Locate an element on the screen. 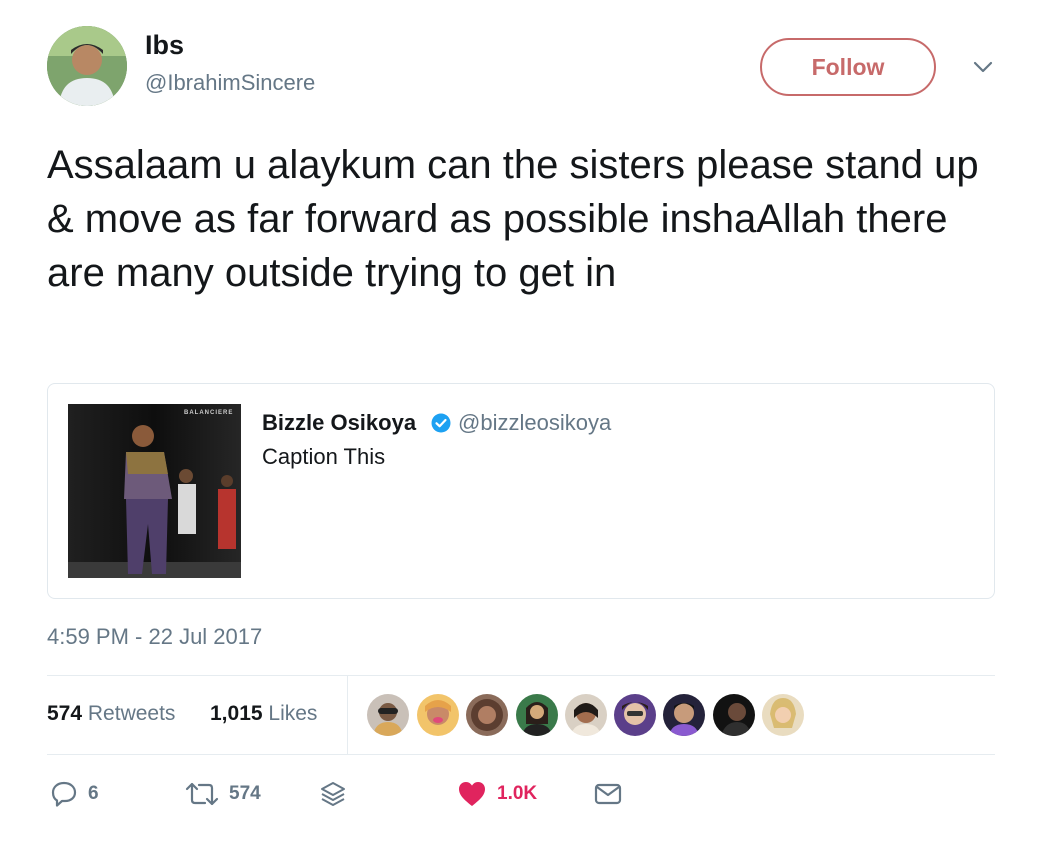  direct-message-button is located at coordinates (608, 794).